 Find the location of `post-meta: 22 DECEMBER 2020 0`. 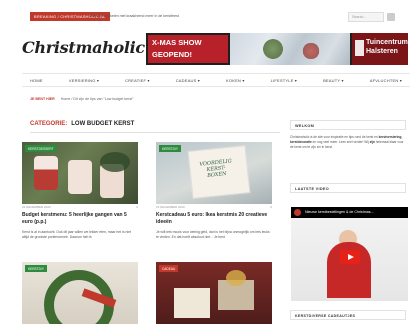

post-meta: 22 DECEMBER 2020 0 is located at coordinates (80, 207).